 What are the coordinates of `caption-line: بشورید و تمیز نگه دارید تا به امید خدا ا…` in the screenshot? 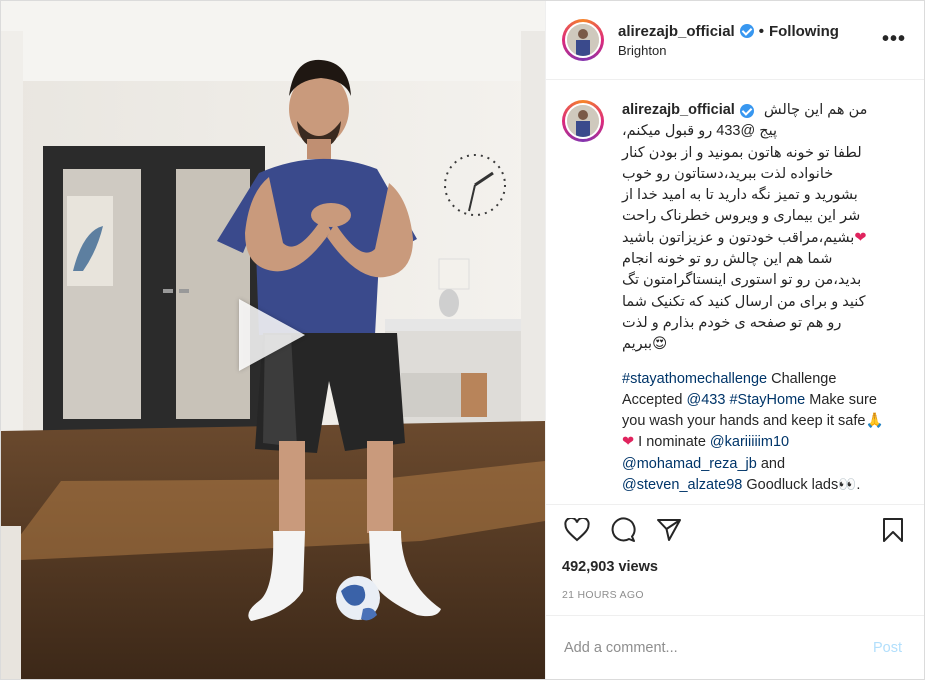 It's located at (740, 195).